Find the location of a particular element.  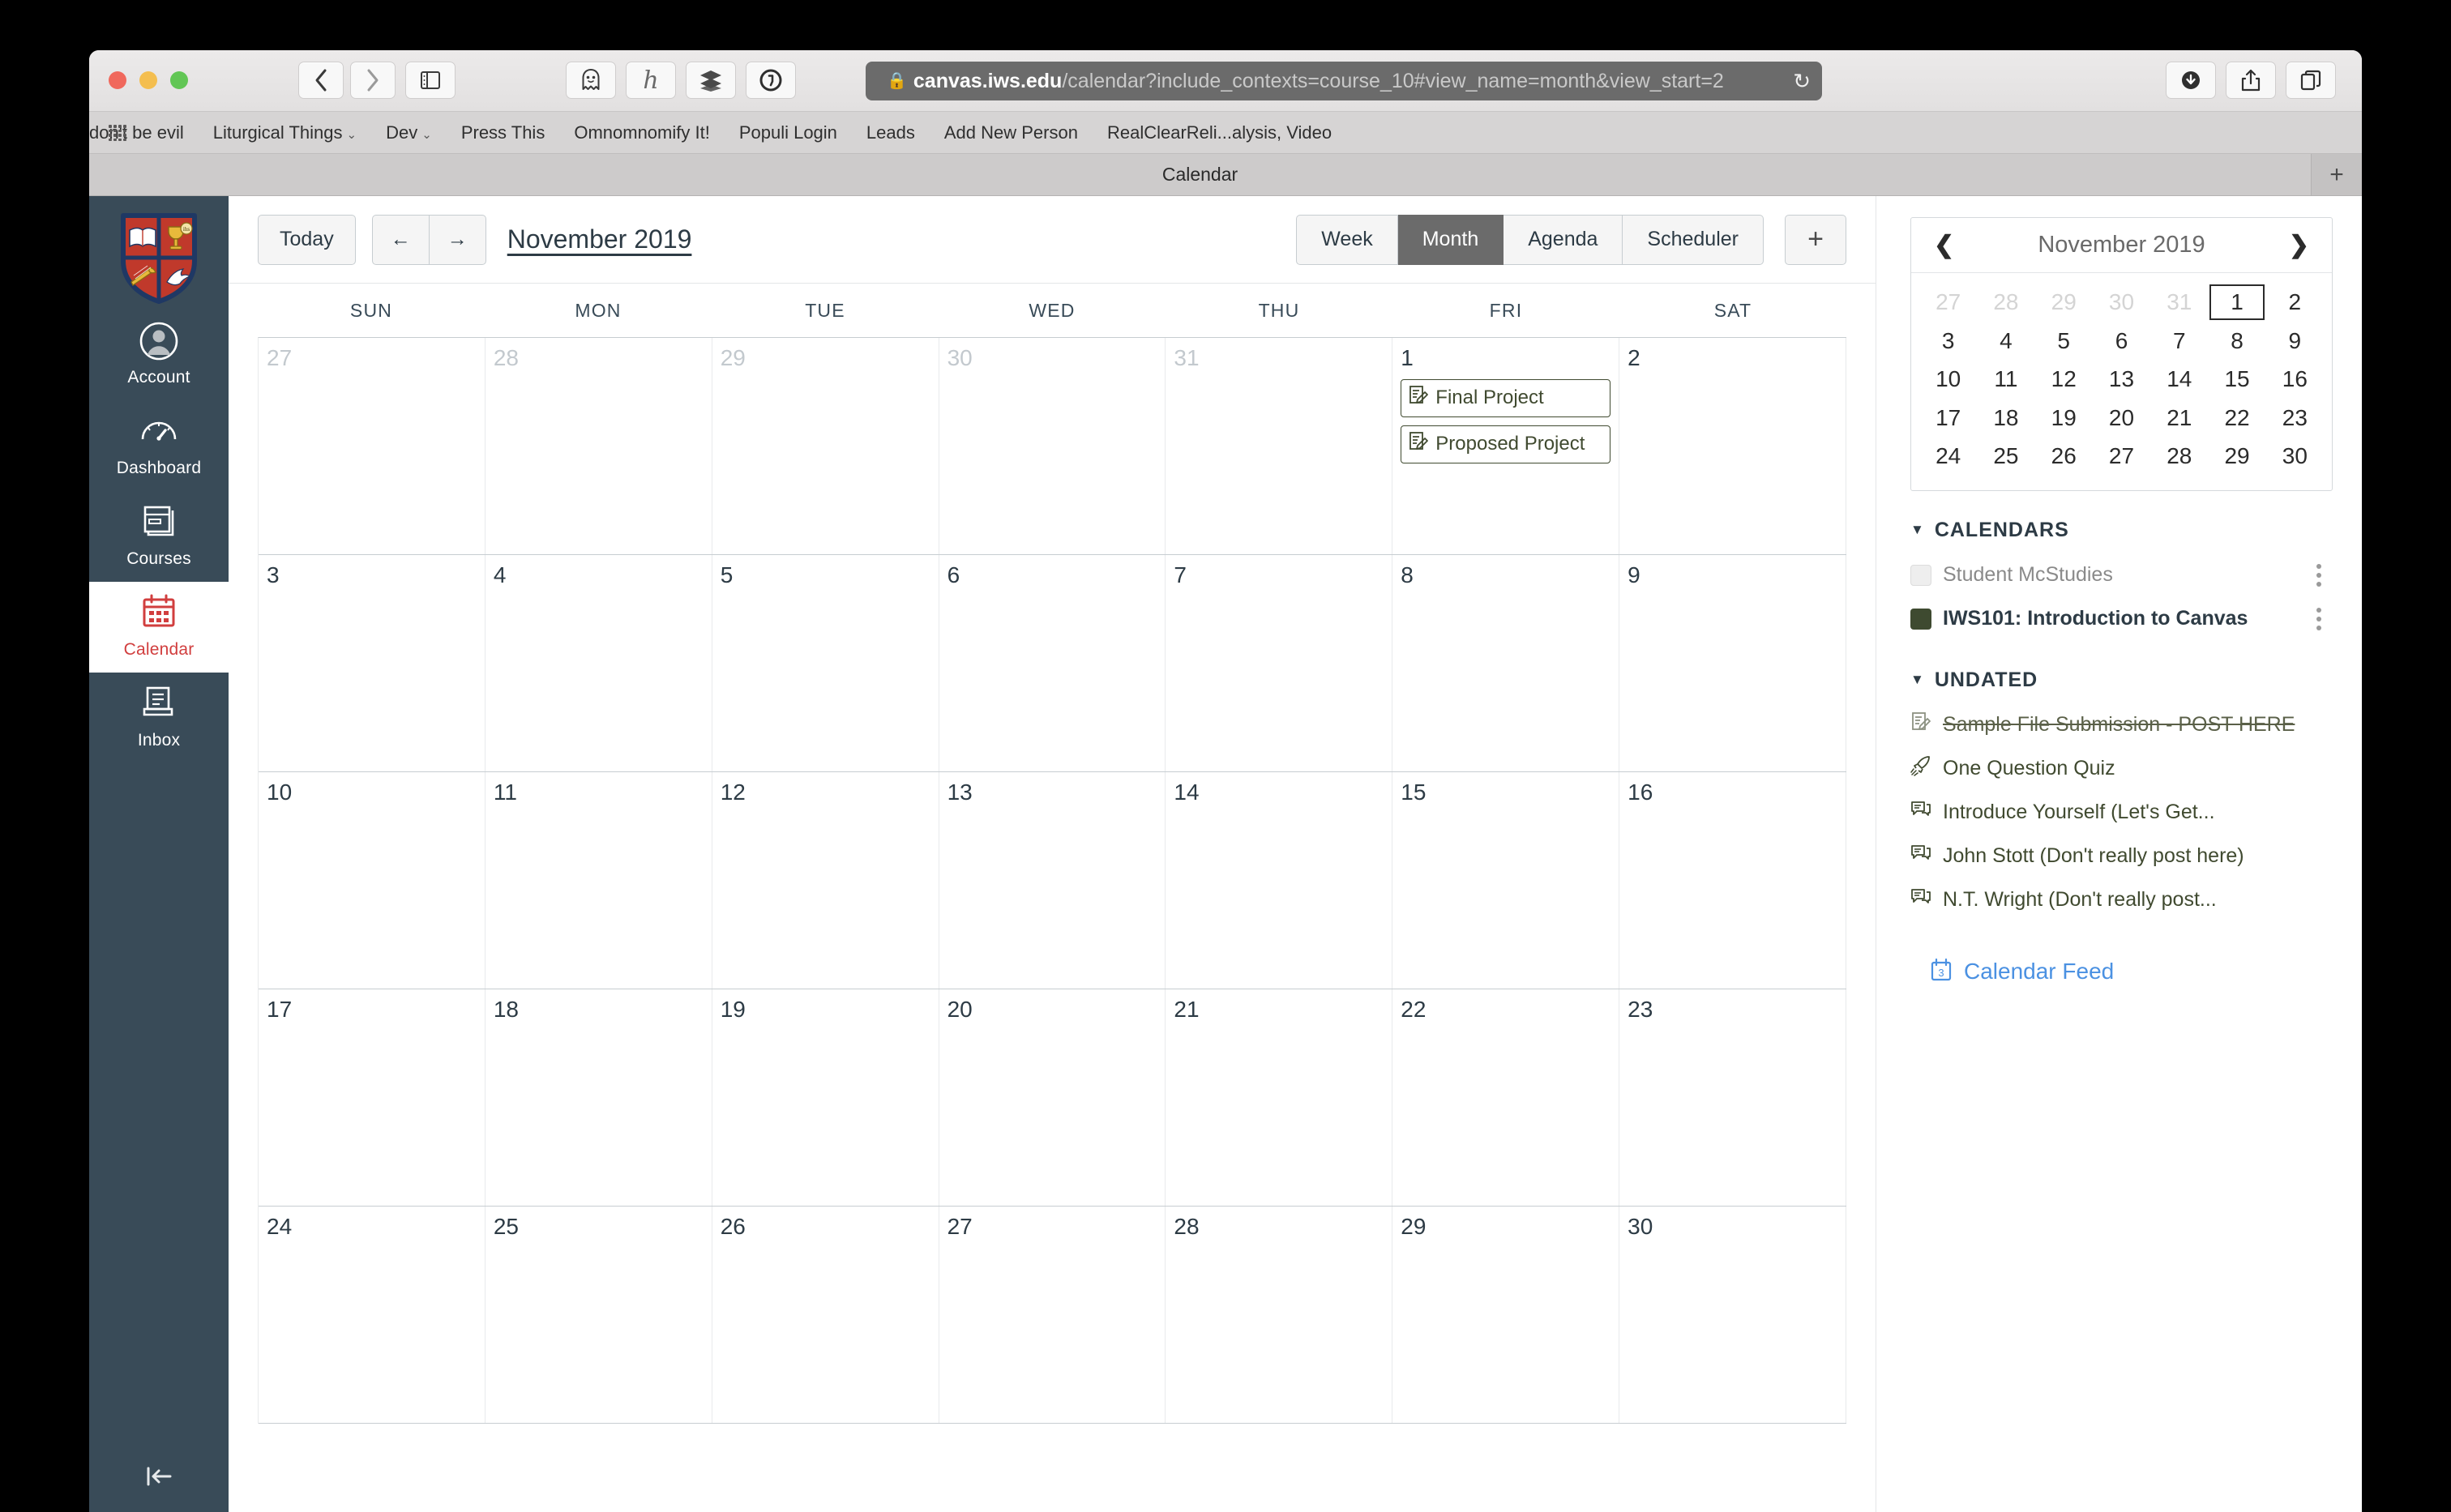

calendar-day-cell: 15 is located at coordinates (1506, 881).